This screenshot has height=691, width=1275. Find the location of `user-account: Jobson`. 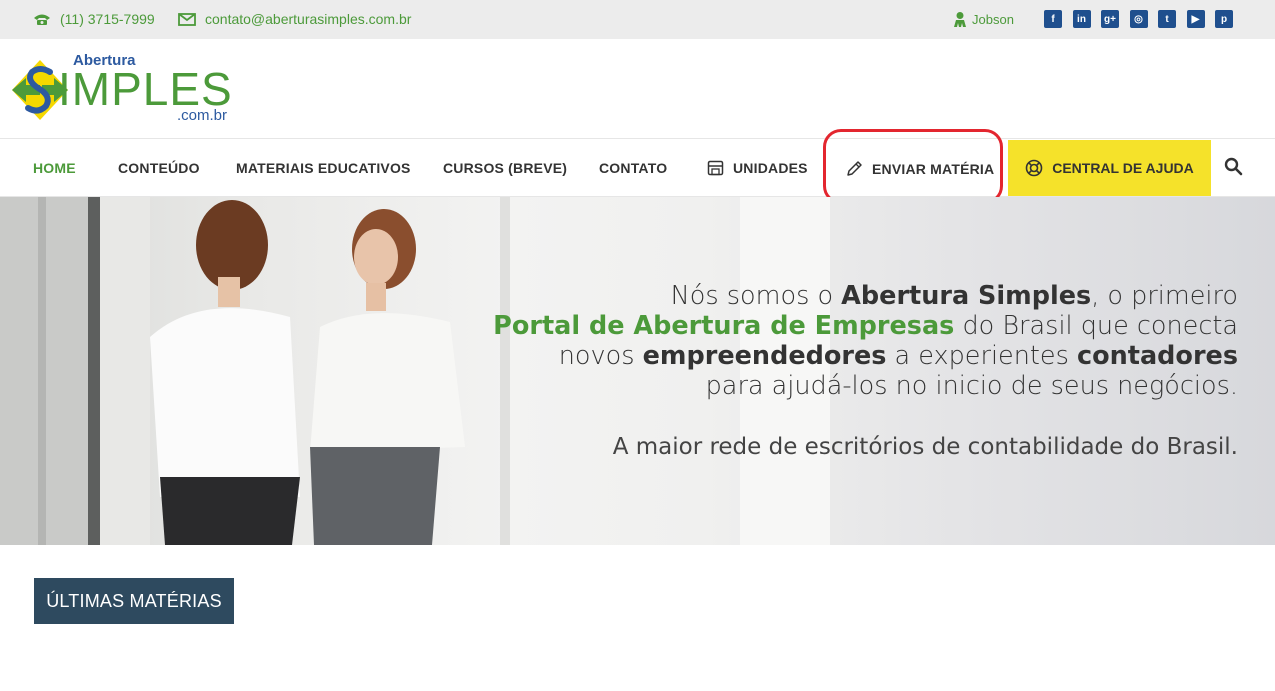

user-account: Jobson is located at coordinates (983, 19).